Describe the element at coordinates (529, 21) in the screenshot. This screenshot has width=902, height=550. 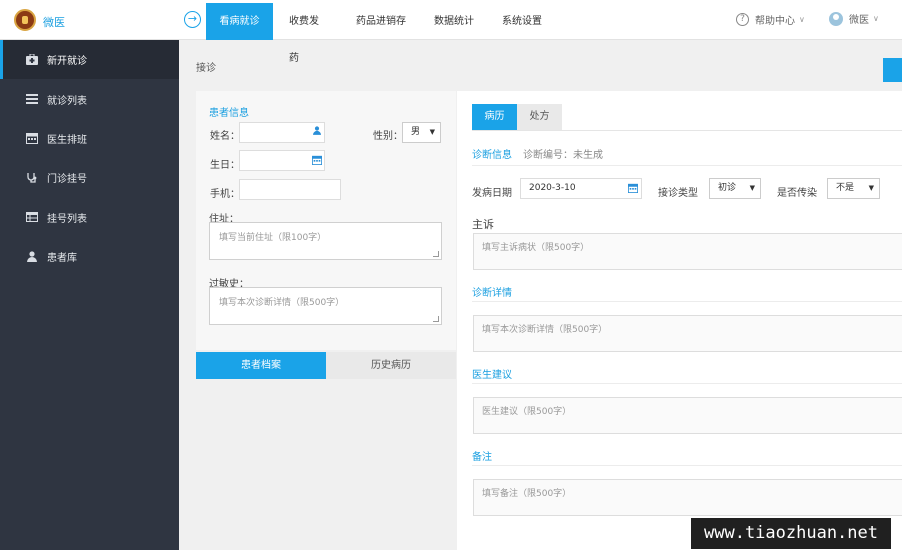
I see `nav-item-settings: 系统设置` at that location.